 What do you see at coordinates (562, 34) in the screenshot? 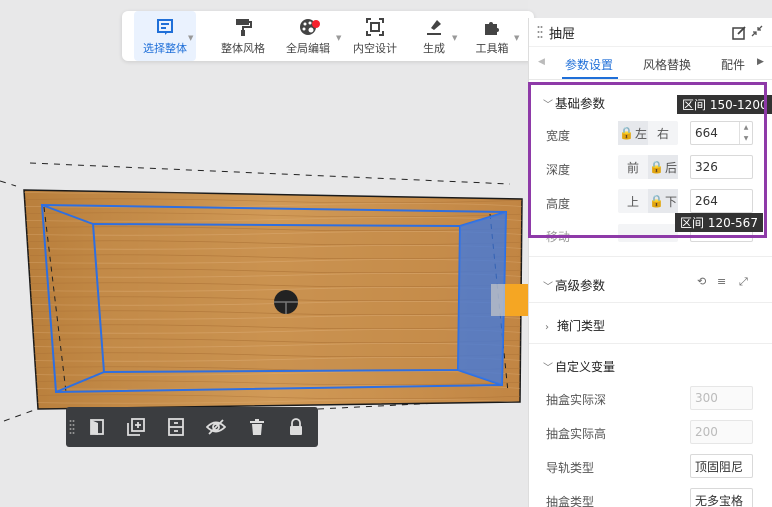
I see `panel-title: 抽屉` at bounding box center [562, 34].